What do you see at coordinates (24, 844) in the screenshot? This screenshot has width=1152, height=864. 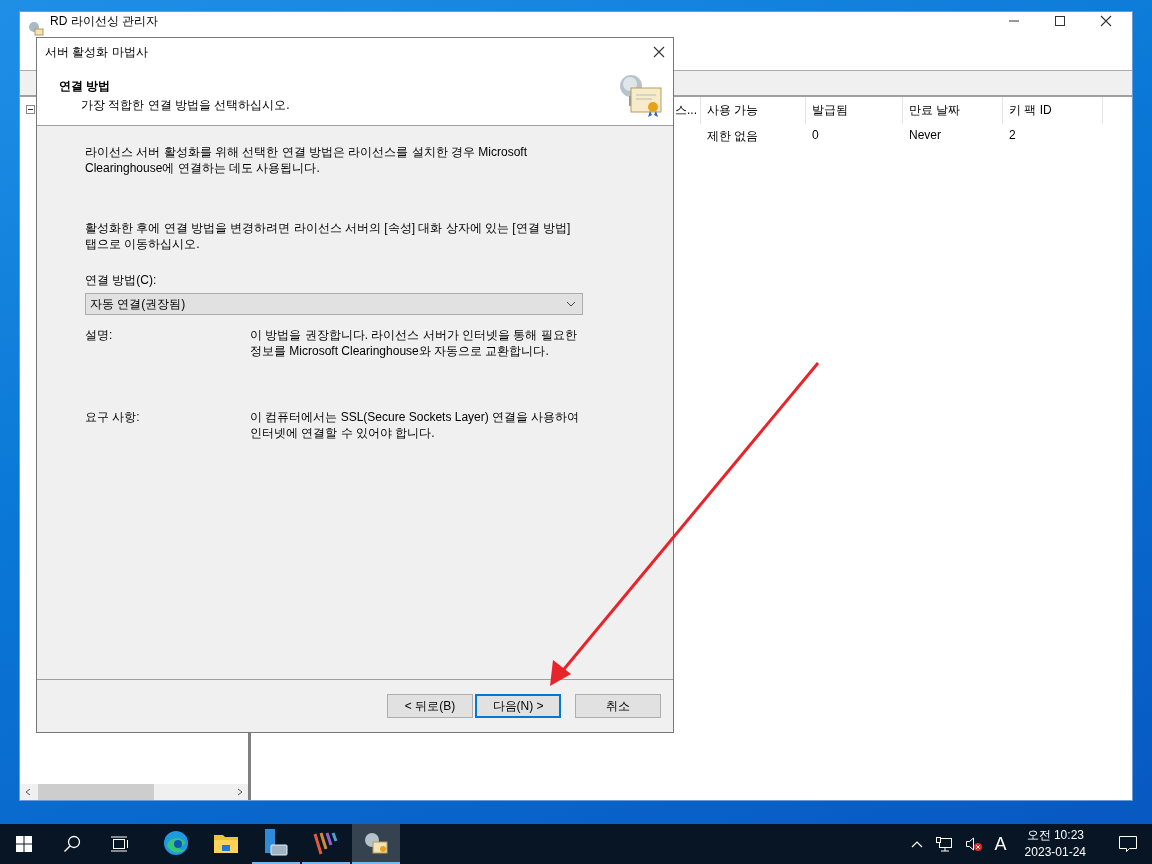 I see `start-icon` at bounding box center [24, 844].